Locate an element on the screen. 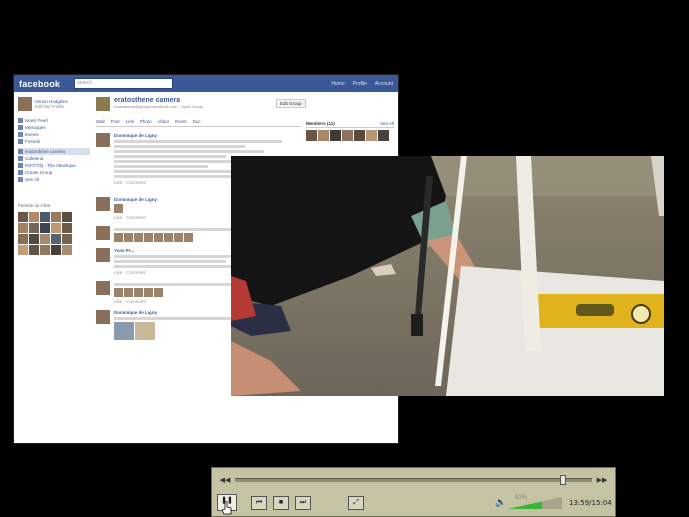  spirit-level-bubble is located at coordinates (595, 310).